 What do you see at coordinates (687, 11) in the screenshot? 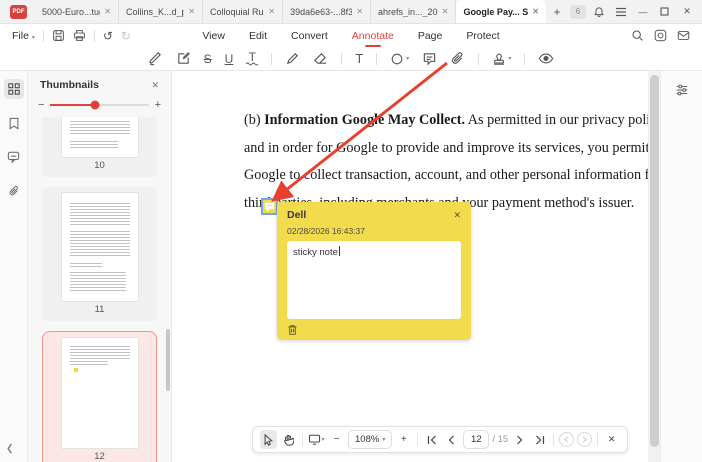
I see `close-window-button: ✕` at bounding box center [687, 11].